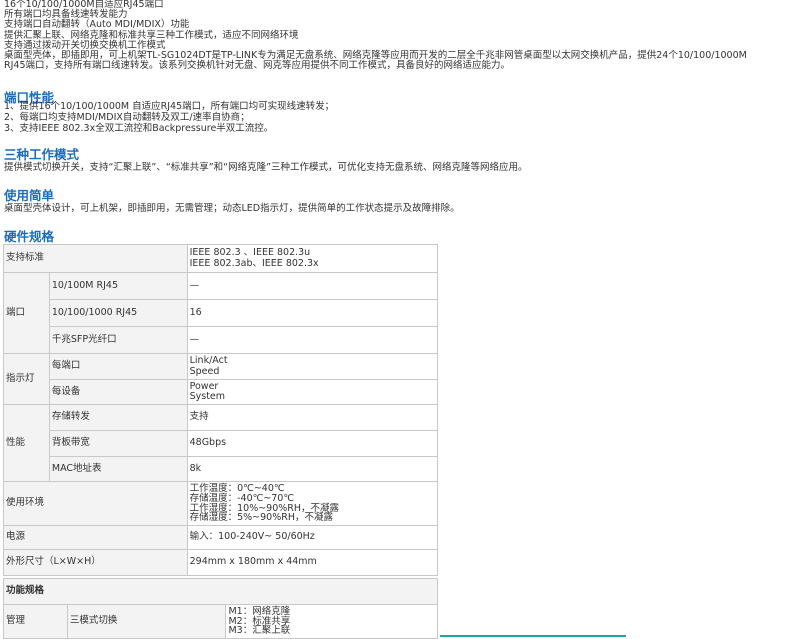  I want to click on table-row: 千兆SFP光纤口 —, so click(221, 340).